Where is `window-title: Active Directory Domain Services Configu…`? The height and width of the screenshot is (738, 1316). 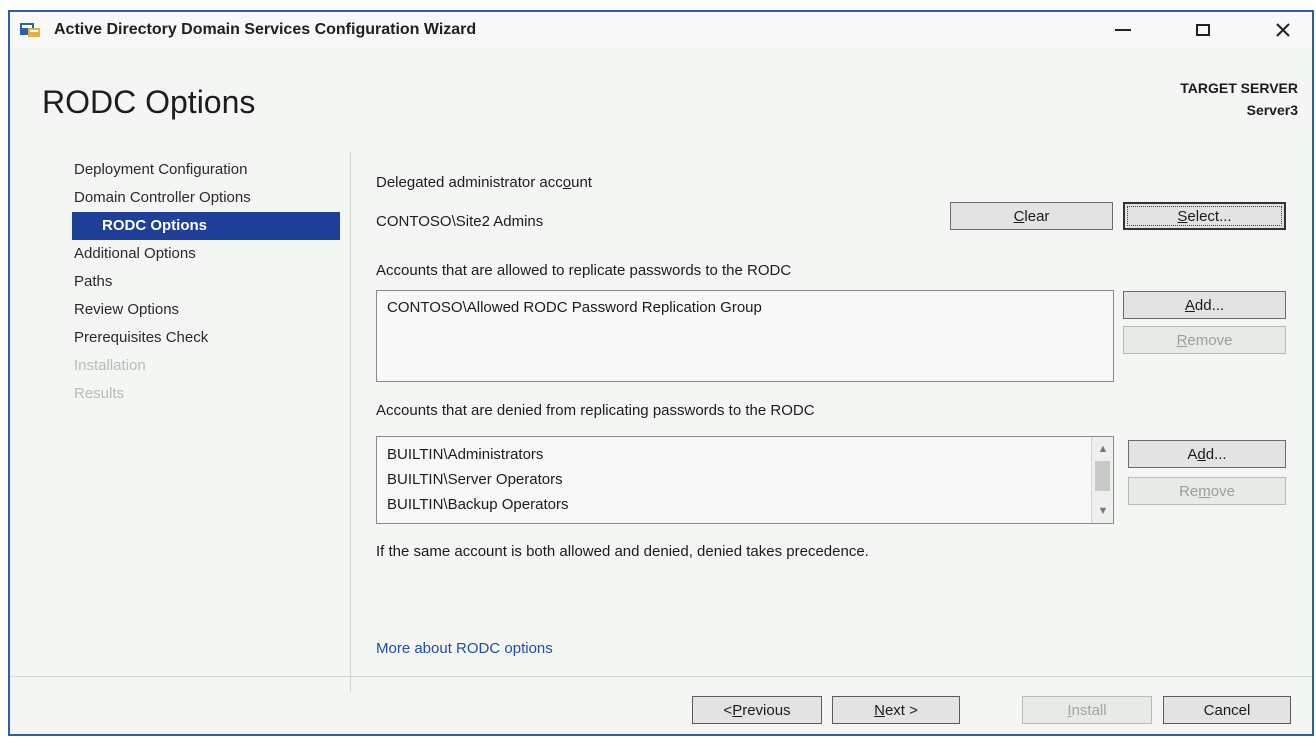
window-title: Active Directory Domain Services Configu… is located at coordinates (265, 29).